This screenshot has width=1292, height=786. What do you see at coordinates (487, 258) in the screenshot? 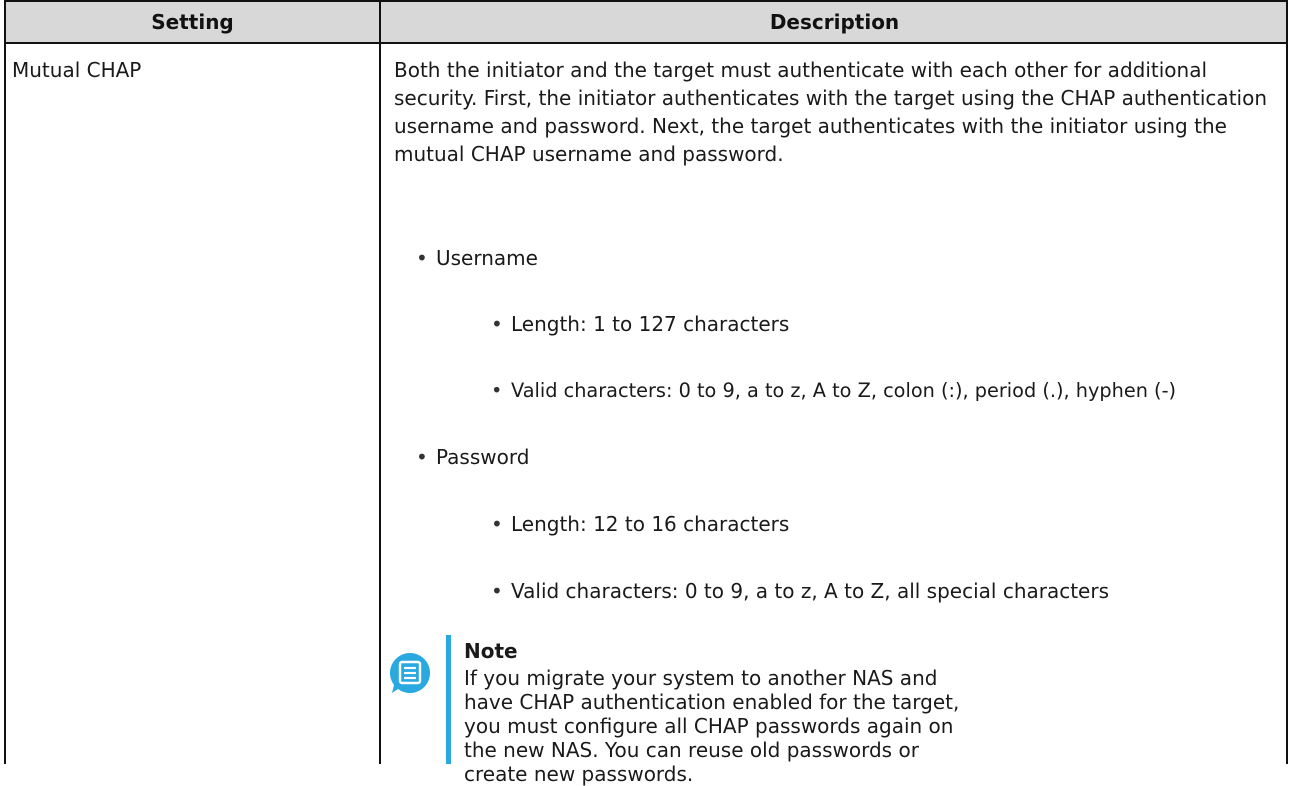
I see `username-label: Username` at bounding box center [487, 258].